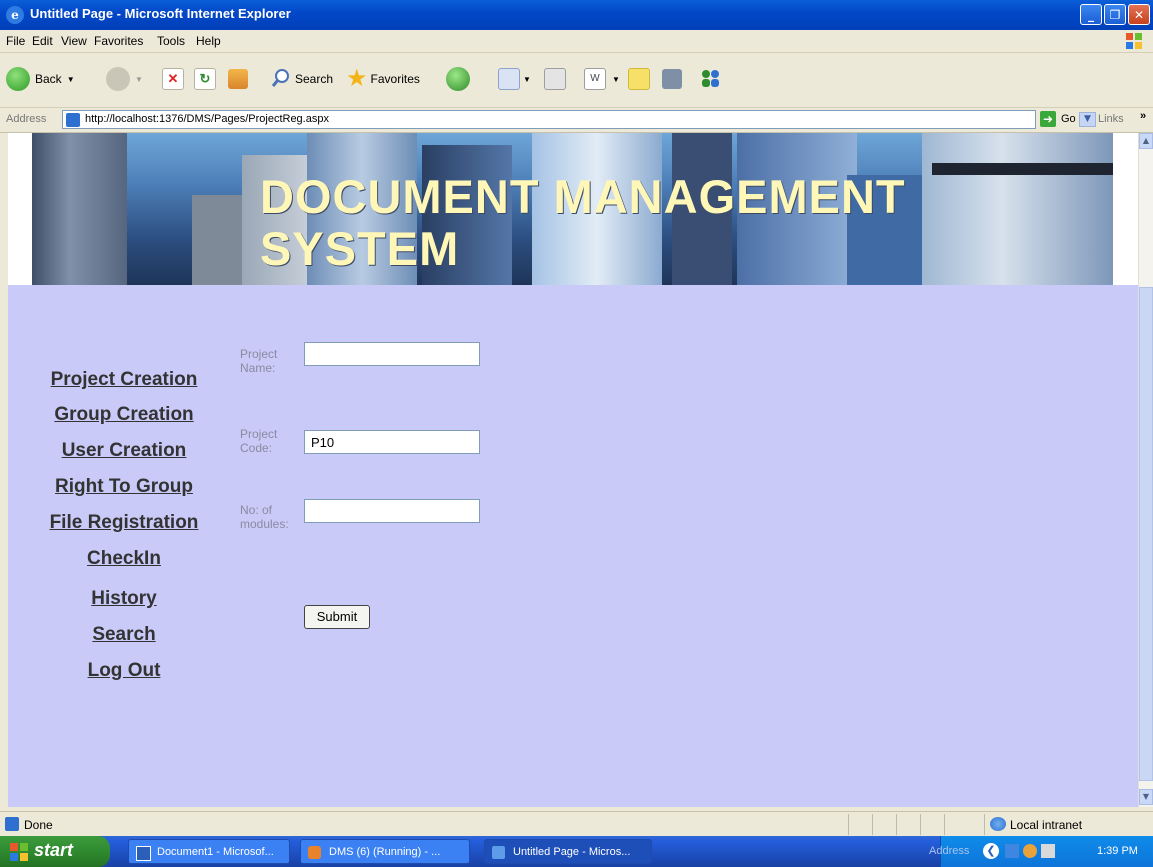 The image size is (1153, 867). I want to click on project-name-input, so click(392, 354).